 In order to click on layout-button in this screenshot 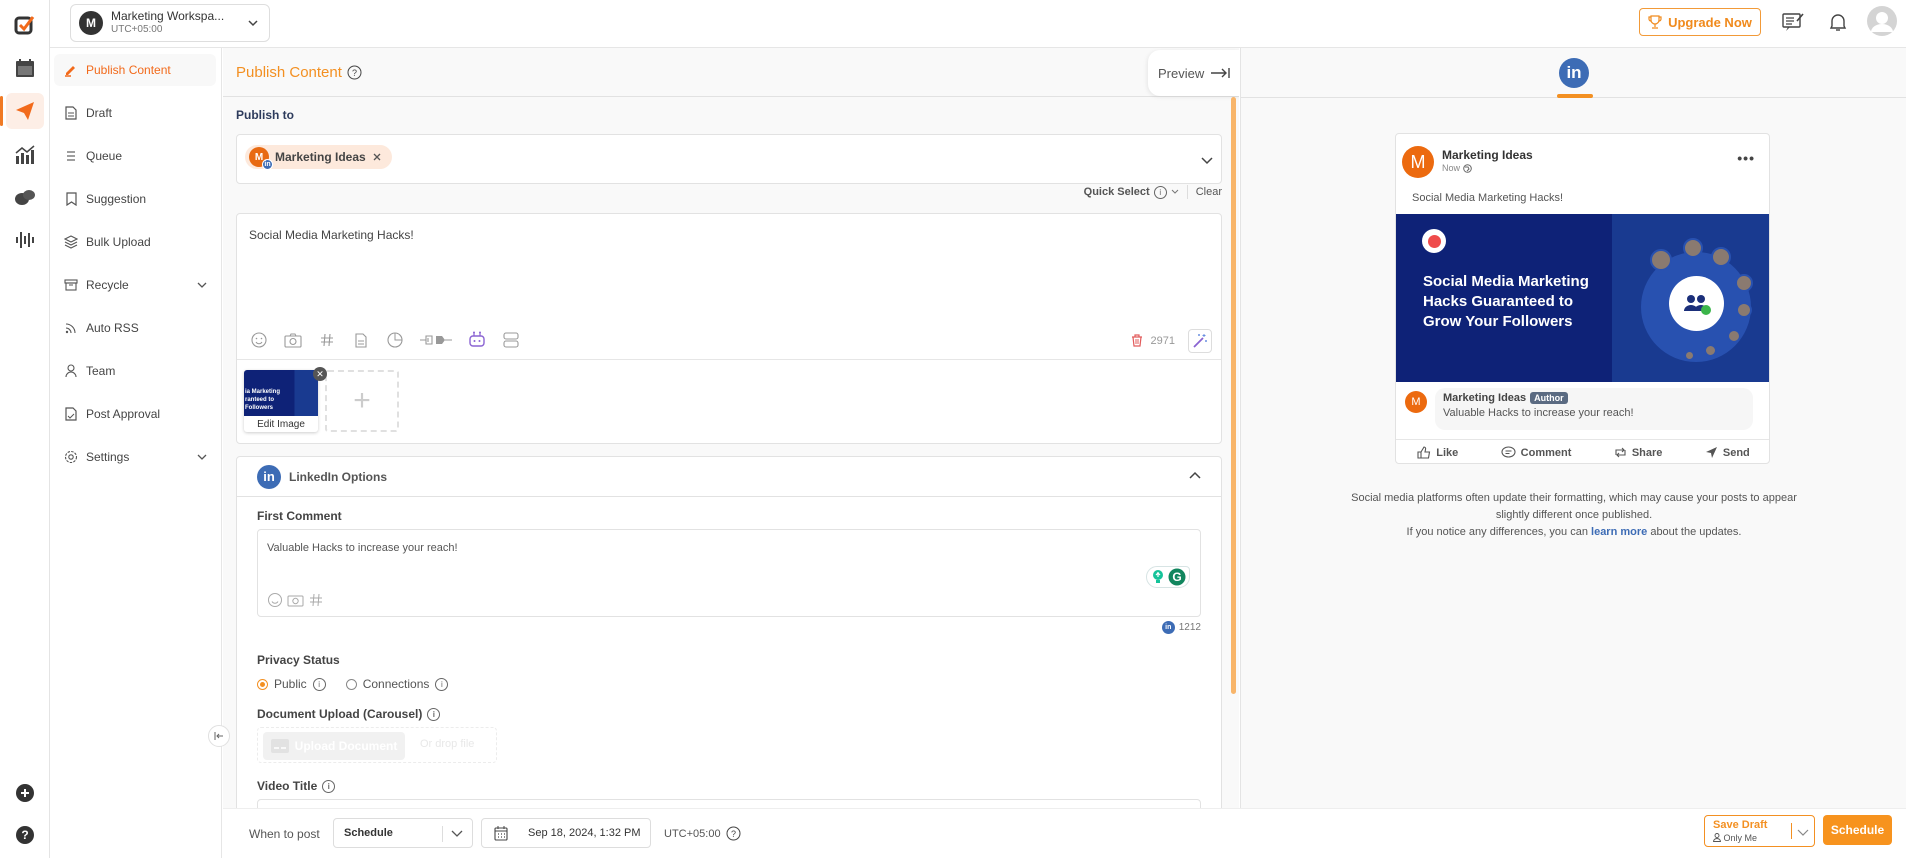, I will do `click(511, 340)`.